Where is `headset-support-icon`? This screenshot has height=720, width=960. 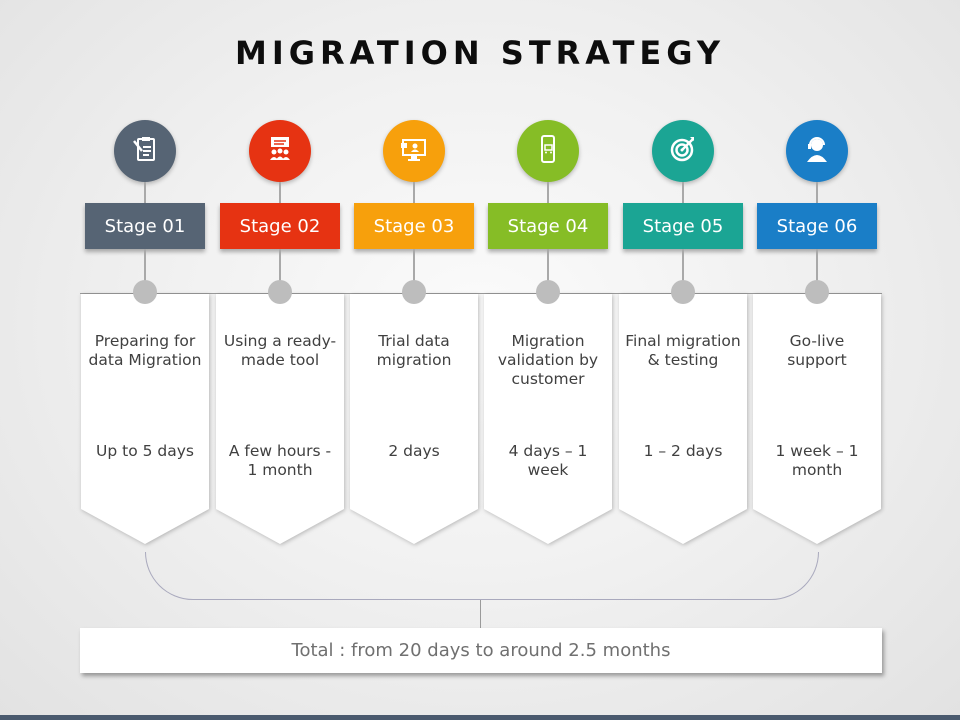 headset-support-icon is located at coordinates (817, 151).